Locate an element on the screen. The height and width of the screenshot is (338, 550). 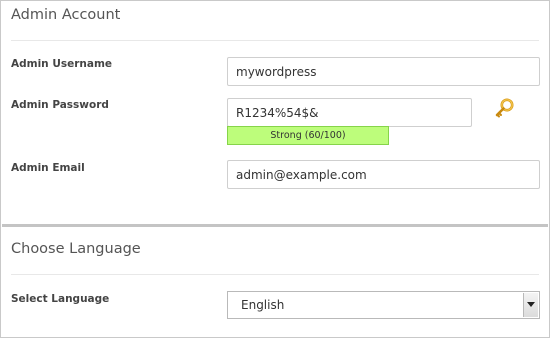
password-strength-meter: Strong (60/100) is located at coordinates (308, 135).